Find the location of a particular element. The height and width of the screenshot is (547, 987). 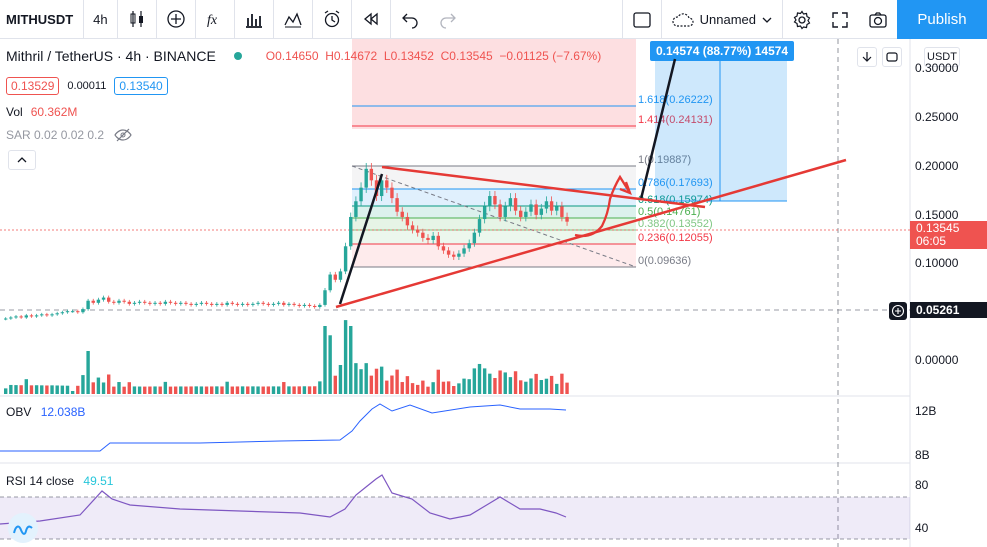

symbol-search: MITHUSDT is located at coordinates (42, 19).